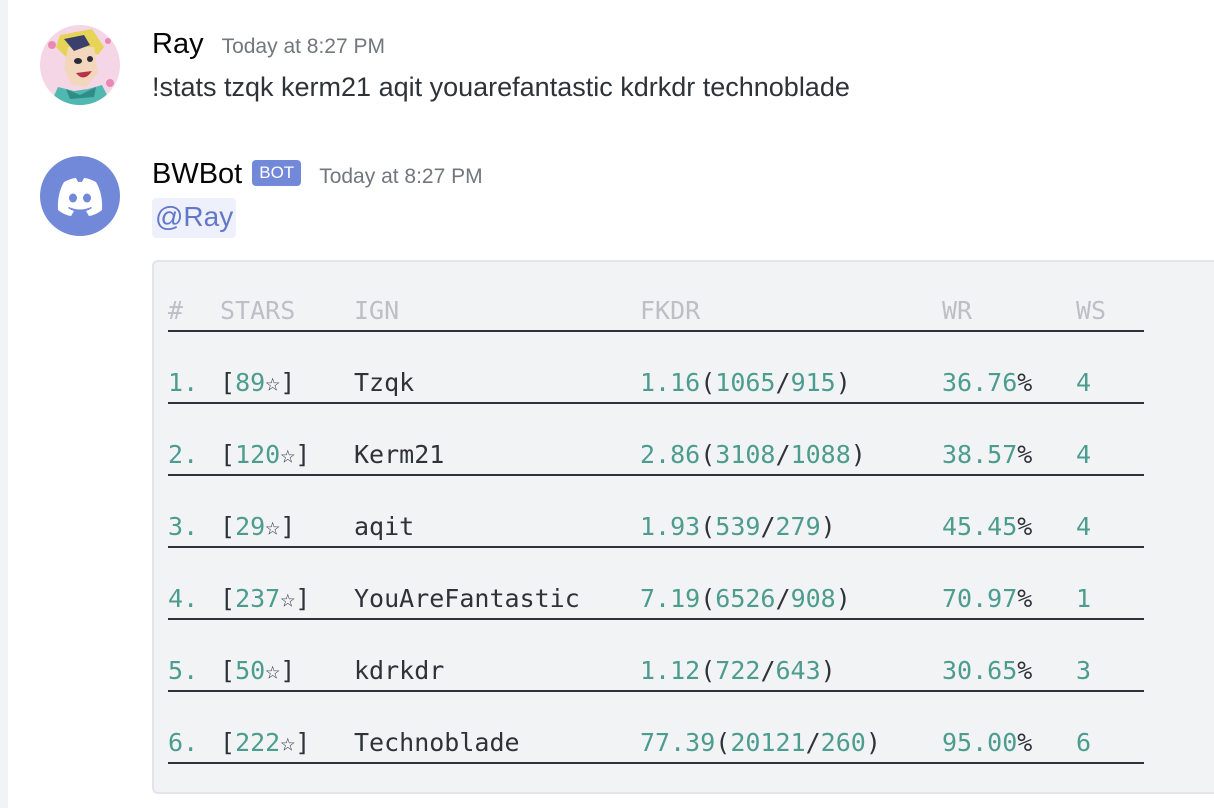 The image size is (1214, 808). Describe the element at coordinates (670, 310) in the screenshot. I see `header-fkdr: FKDR` at that location.